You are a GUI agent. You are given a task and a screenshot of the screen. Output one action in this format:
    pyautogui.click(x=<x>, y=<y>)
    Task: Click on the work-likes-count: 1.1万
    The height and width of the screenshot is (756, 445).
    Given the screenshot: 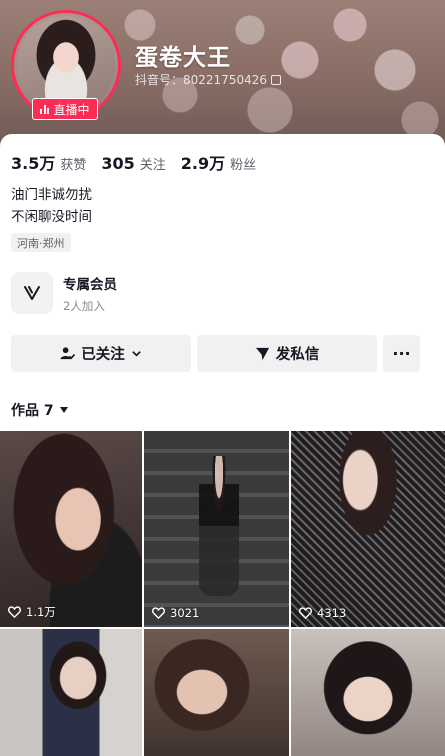 What is the action you would take?
    pyautogui.click(x=41, y=612)
    